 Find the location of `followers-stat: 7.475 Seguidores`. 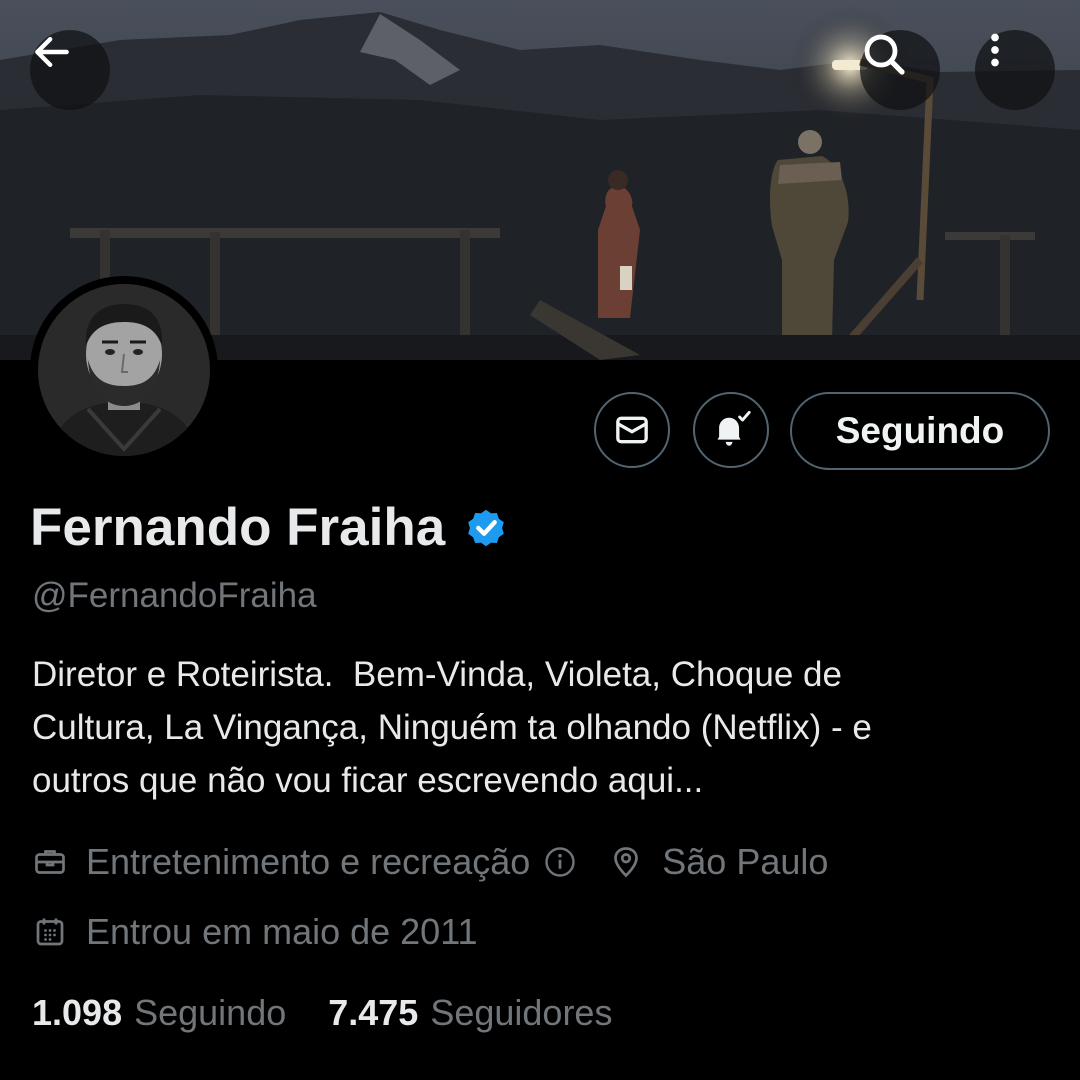

followers-stat: 7.475 Seguidores is located at coordinates (470, 1013).